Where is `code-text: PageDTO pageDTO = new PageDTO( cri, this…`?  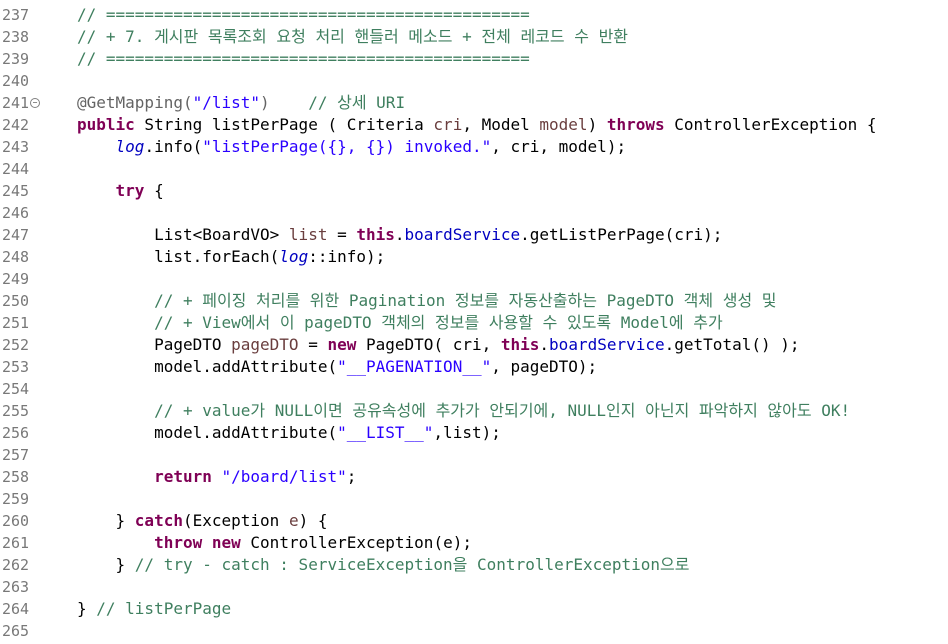 code-text: PageDTO pageDTO = new PageDTO( cri, this… is located at coordinates (438, 345).